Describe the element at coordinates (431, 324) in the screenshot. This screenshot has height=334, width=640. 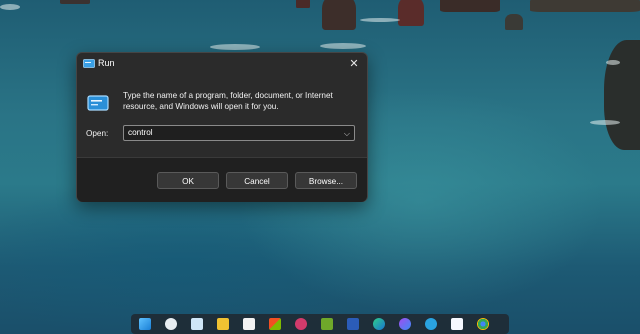
I see `telegram-icon` at that location.